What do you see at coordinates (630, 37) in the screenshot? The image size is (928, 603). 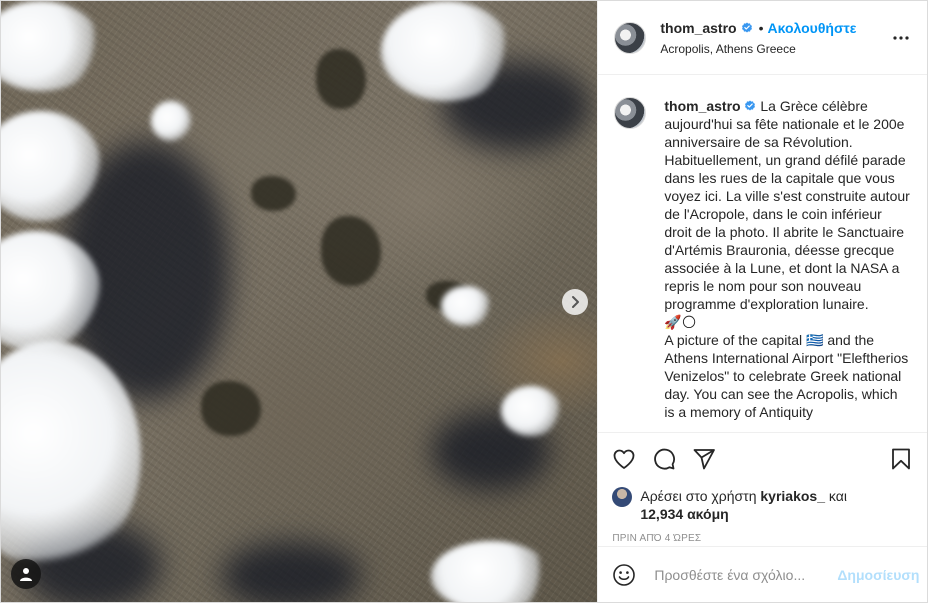 I see `avatar` at bounding box center [630, 37].